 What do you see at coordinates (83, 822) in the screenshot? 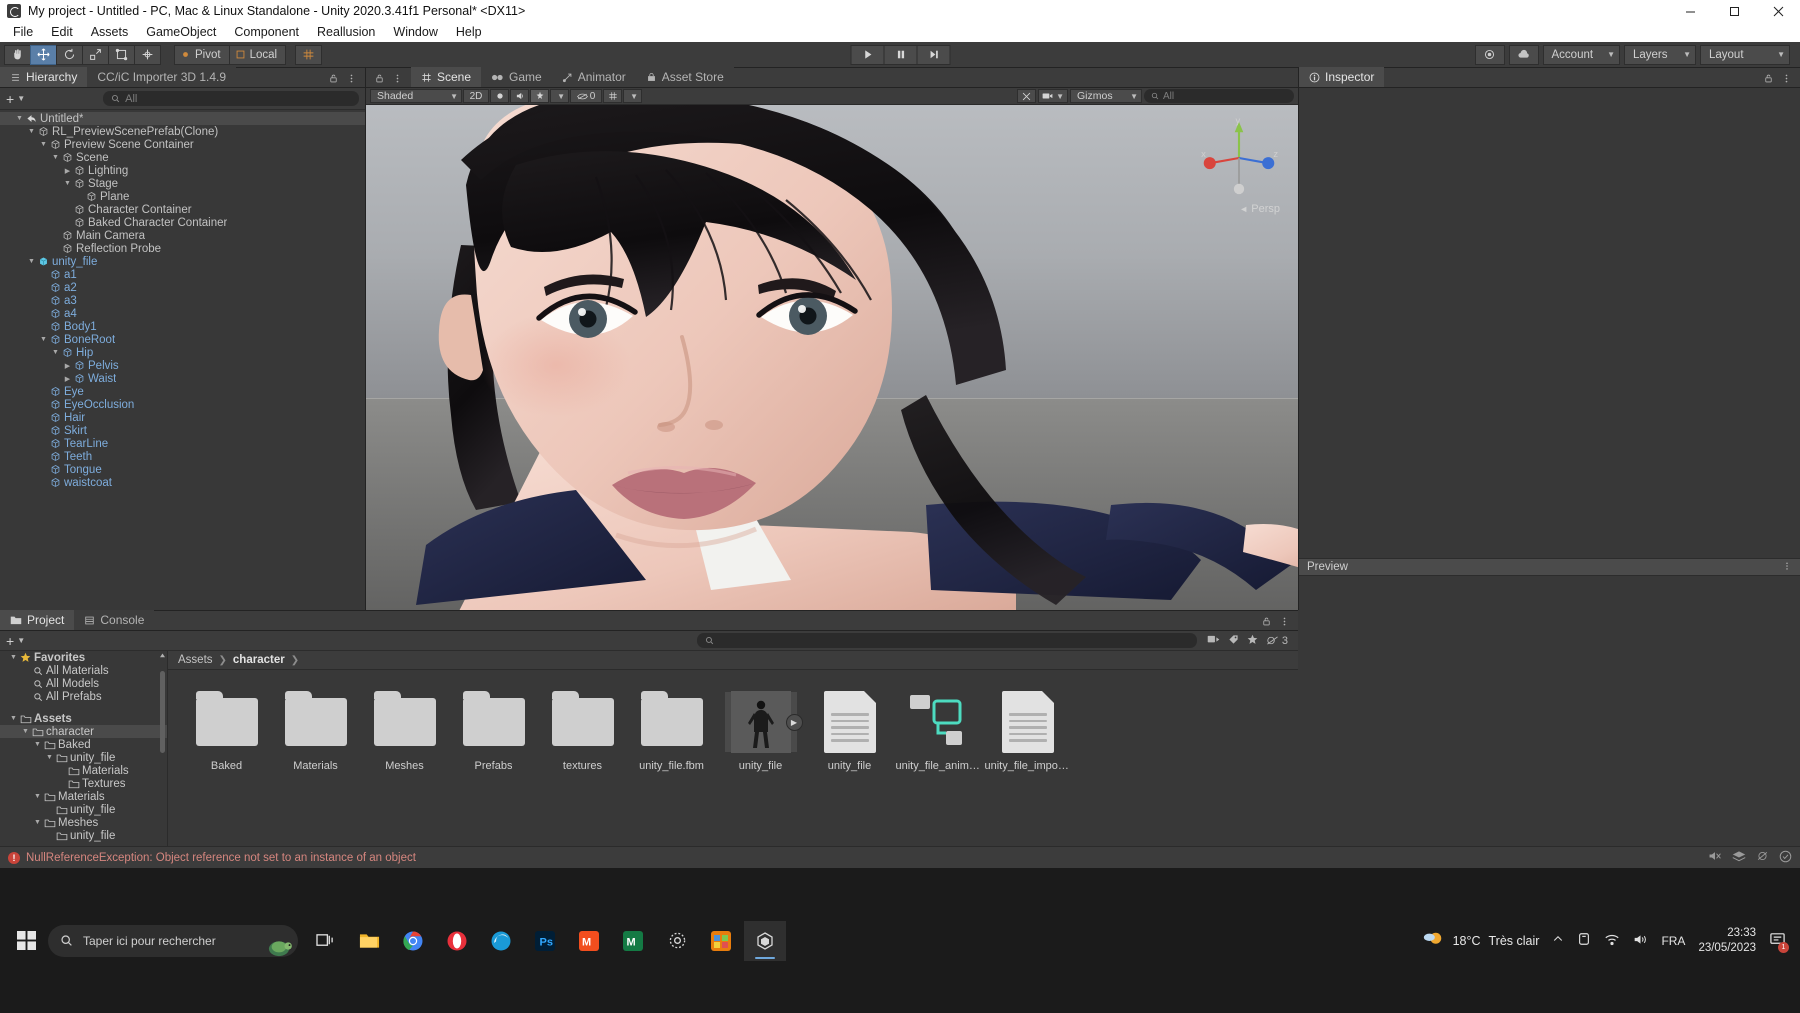
I see `project-tree-item: ▼ Meshes` at bounding box center [83, 822].